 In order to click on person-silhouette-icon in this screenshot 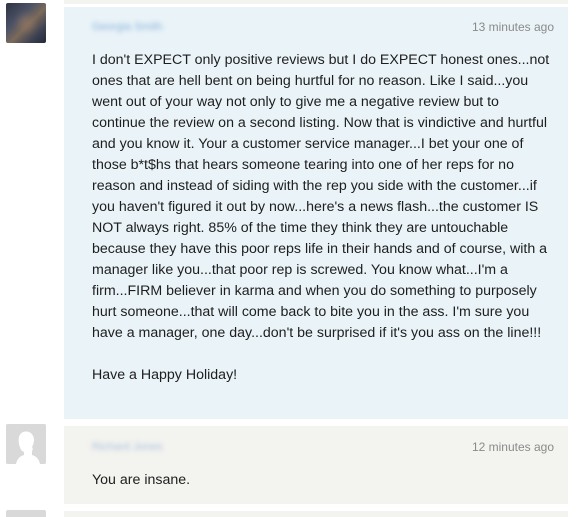, I will do `click(26, 444)`.